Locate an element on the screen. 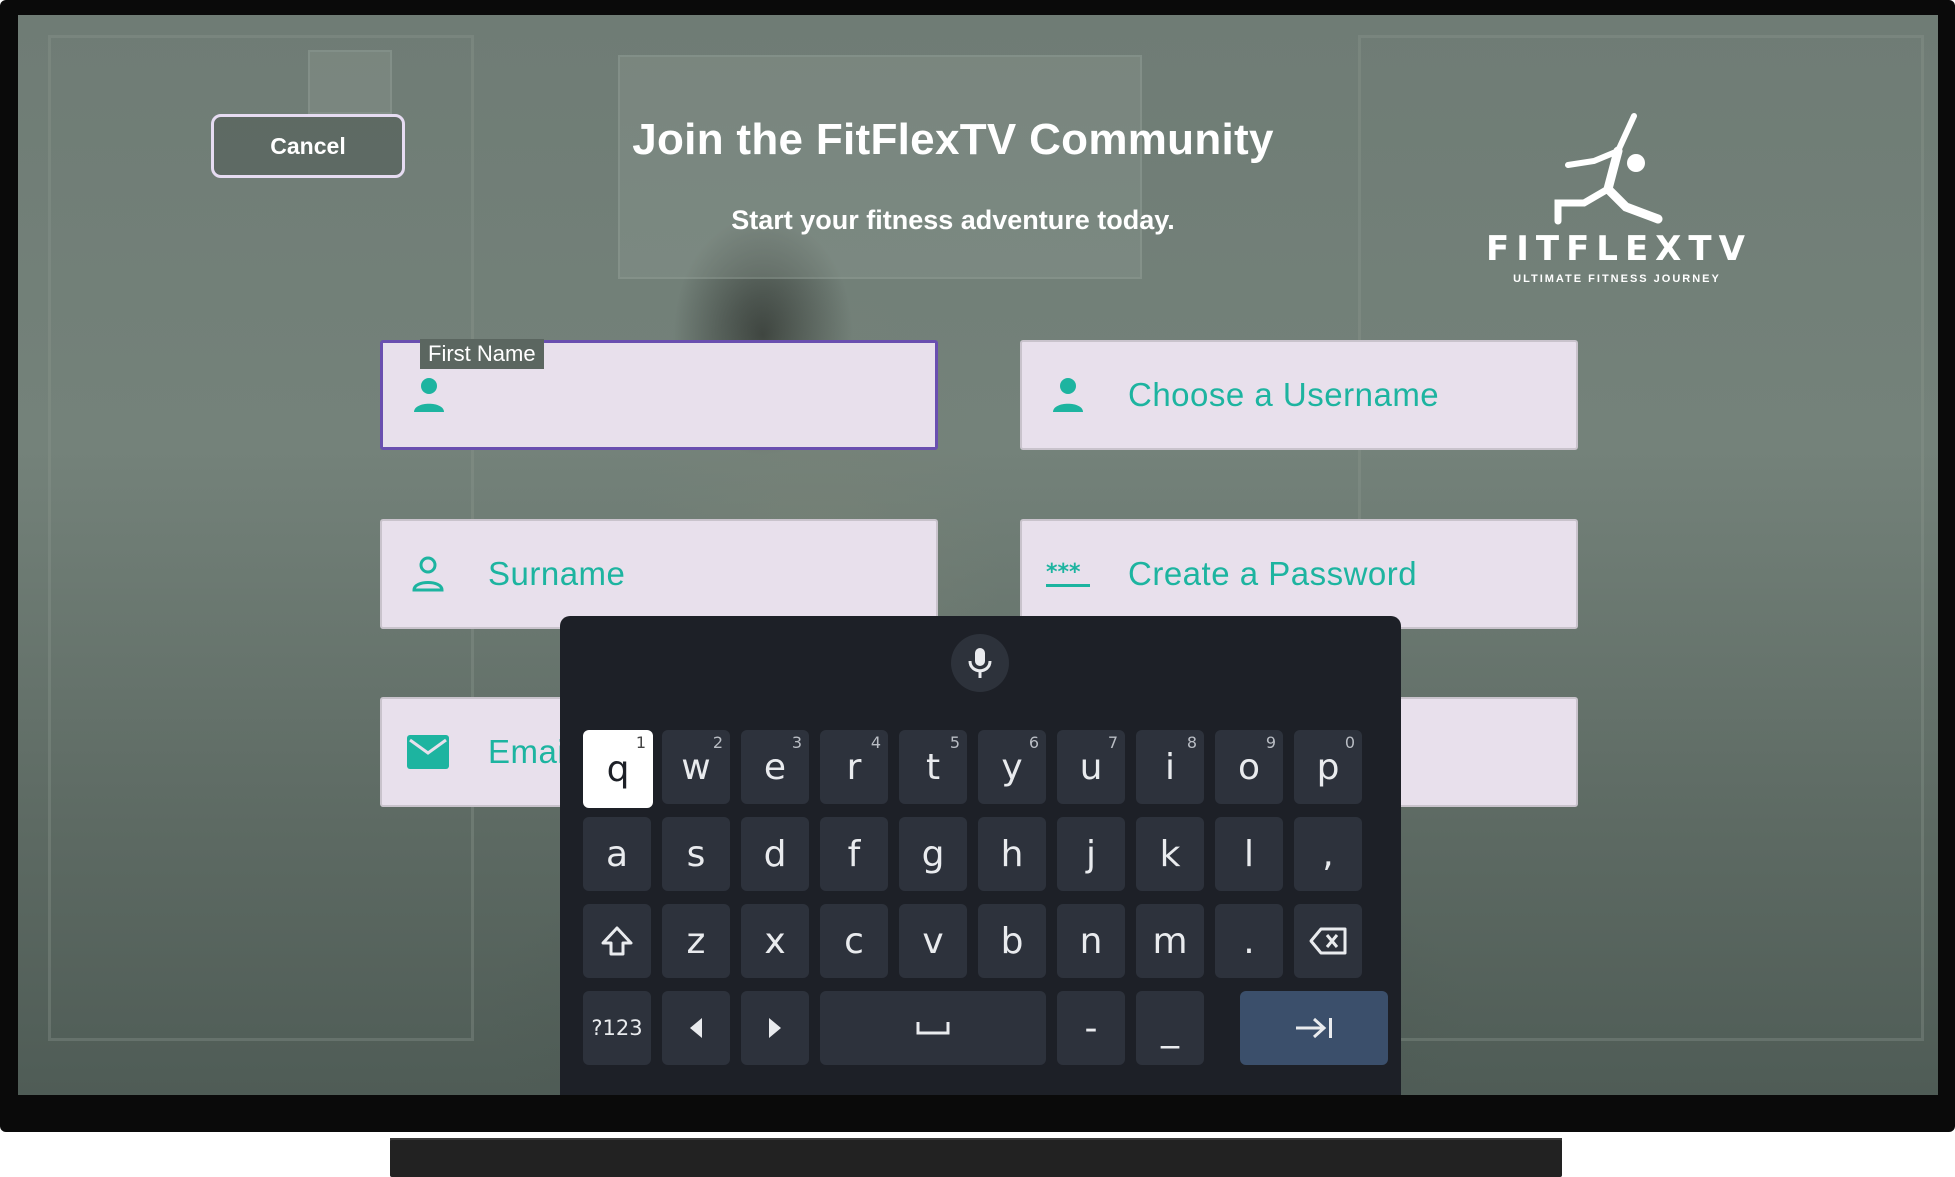 Image resolution: width=1955 pixels, height=1177 pixels. key-comma: , is located at coordinates (1328, 854).